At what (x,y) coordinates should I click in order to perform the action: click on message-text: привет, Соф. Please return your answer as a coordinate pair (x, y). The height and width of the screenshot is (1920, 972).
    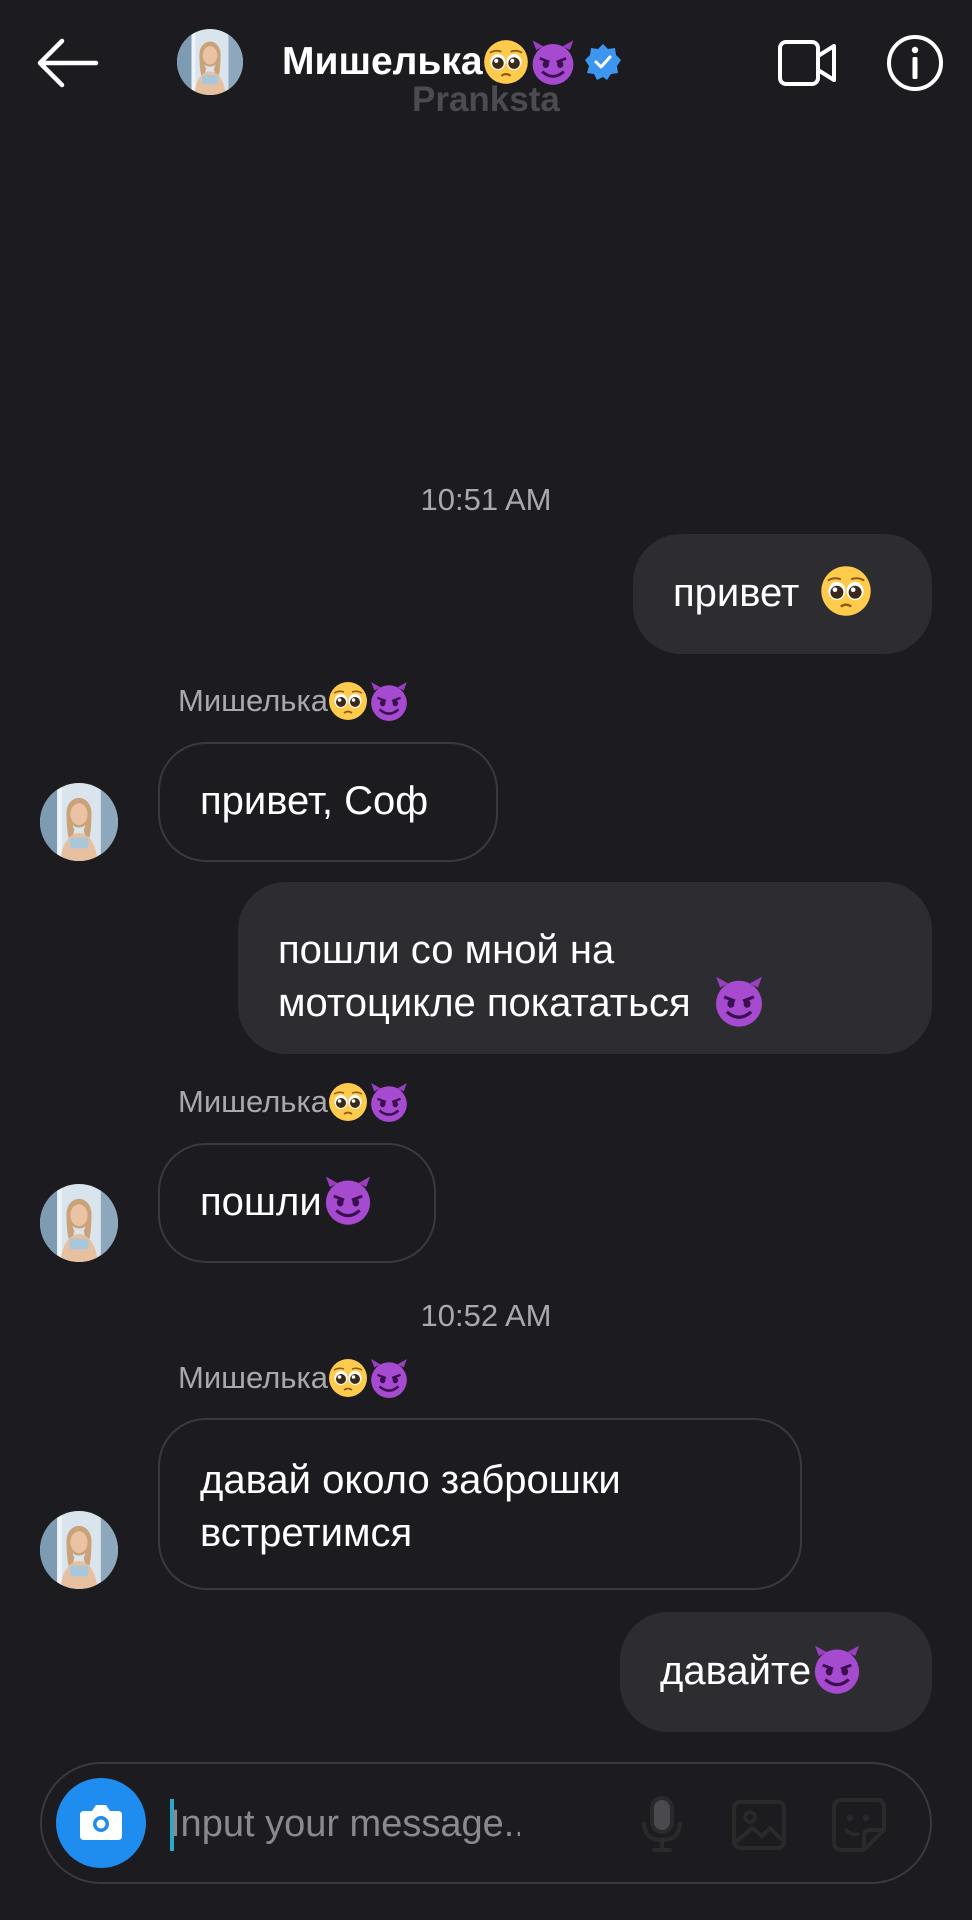
    Looking at the image, I should click on (314, 801).